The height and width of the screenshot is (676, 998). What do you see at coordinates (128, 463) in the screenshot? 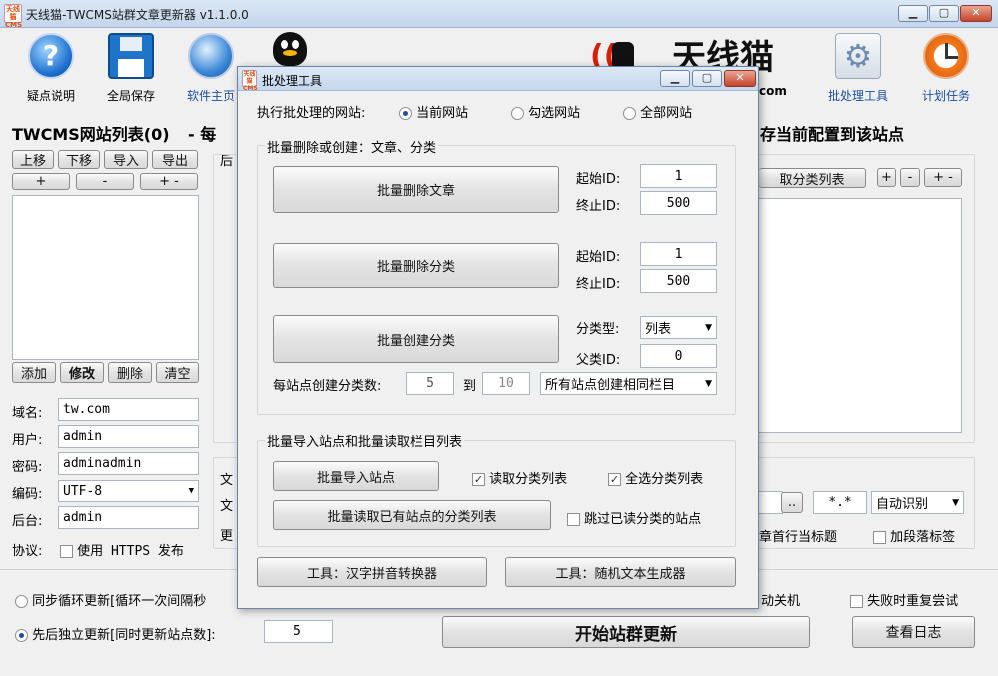
I see `password-input: adminadmin` at bounding box center [128, 463].